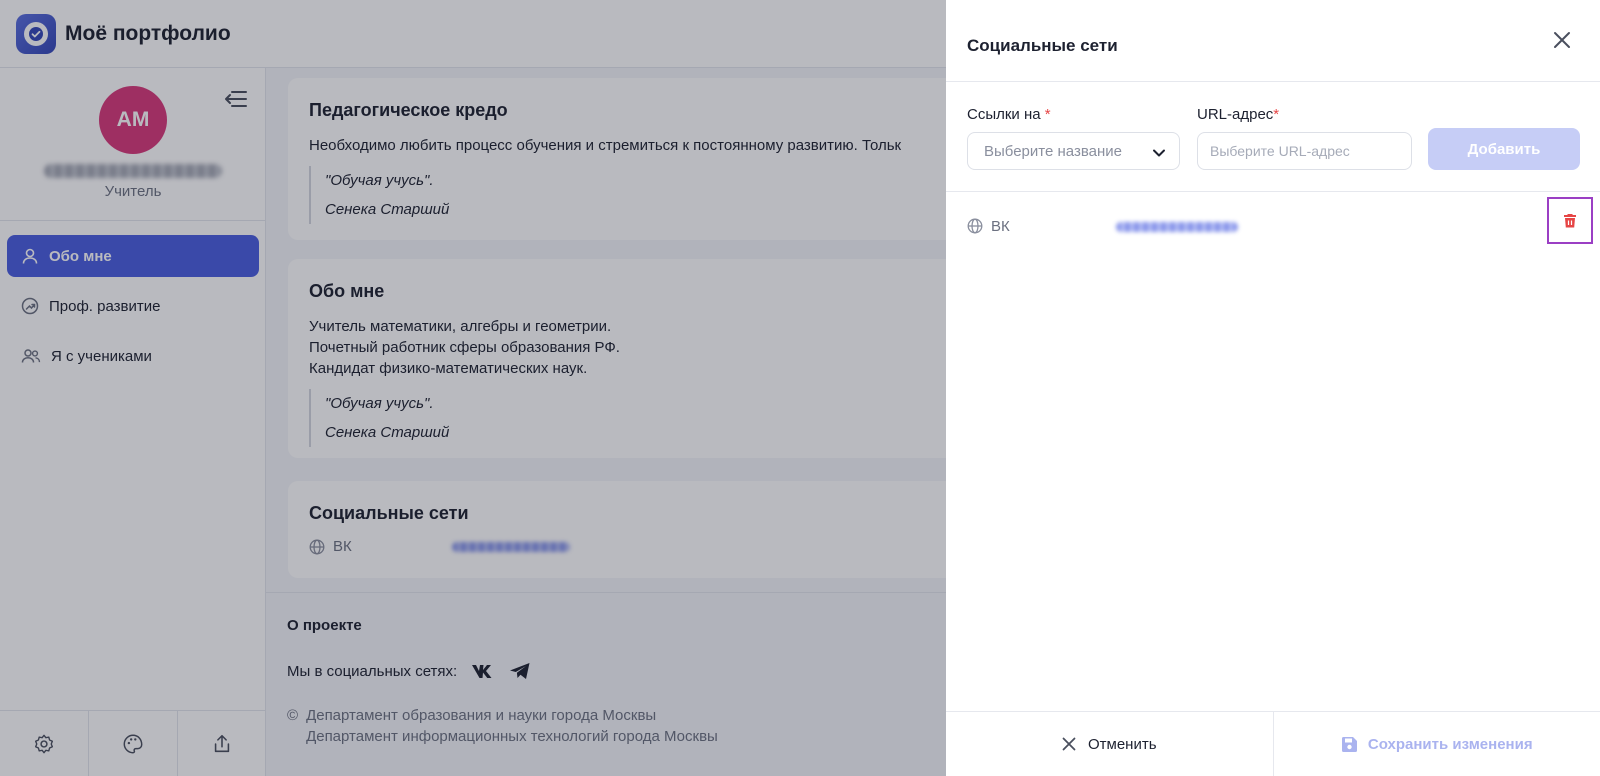 The image size is (1600, 776). What do you see at coordinates (1349, 744) in the screenshot?
I see `save-icon` at bounding box center [1349, 744].